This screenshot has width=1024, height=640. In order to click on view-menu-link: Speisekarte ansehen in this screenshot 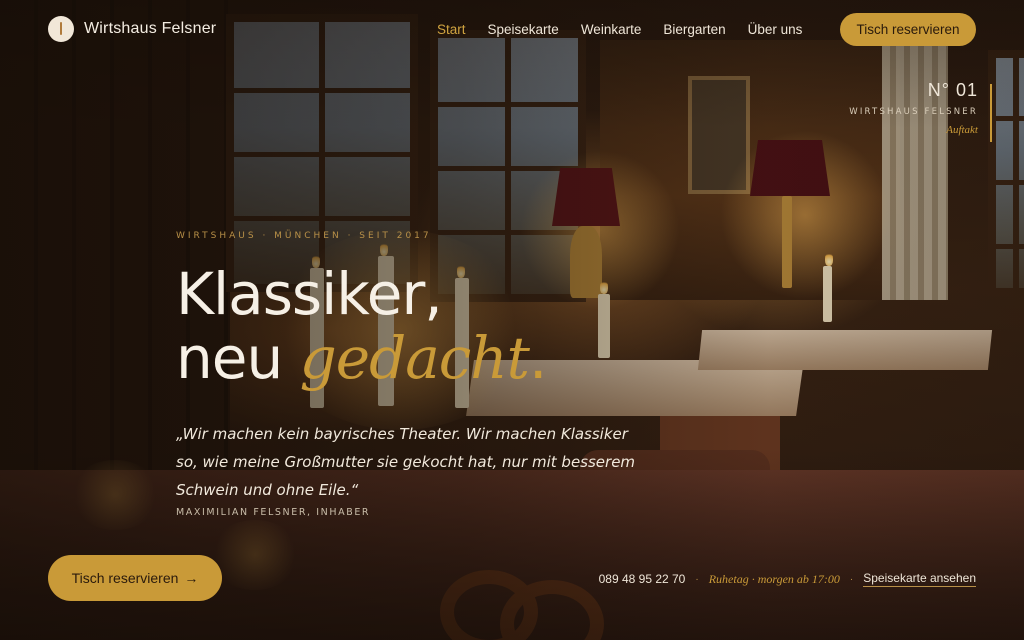, I will do `click(919, 579)`.